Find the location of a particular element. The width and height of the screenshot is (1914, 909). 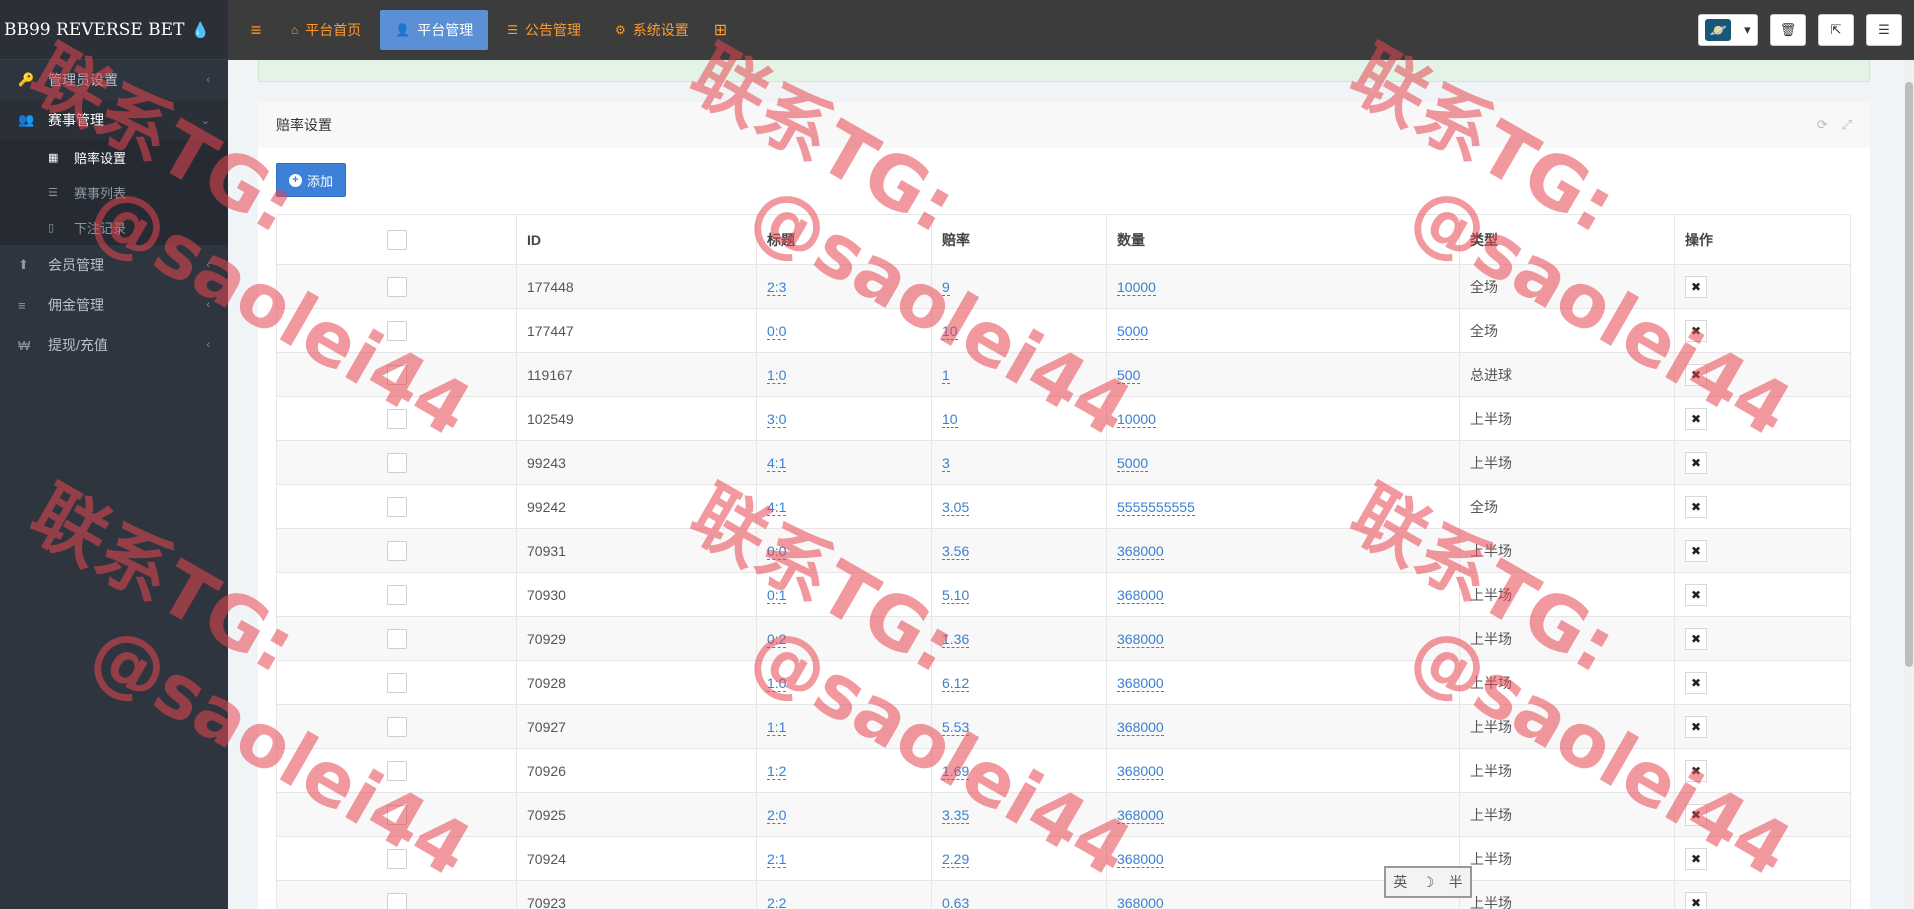

tab-platform-management: 👤 平台管理 is located at coordinates (434, 30).